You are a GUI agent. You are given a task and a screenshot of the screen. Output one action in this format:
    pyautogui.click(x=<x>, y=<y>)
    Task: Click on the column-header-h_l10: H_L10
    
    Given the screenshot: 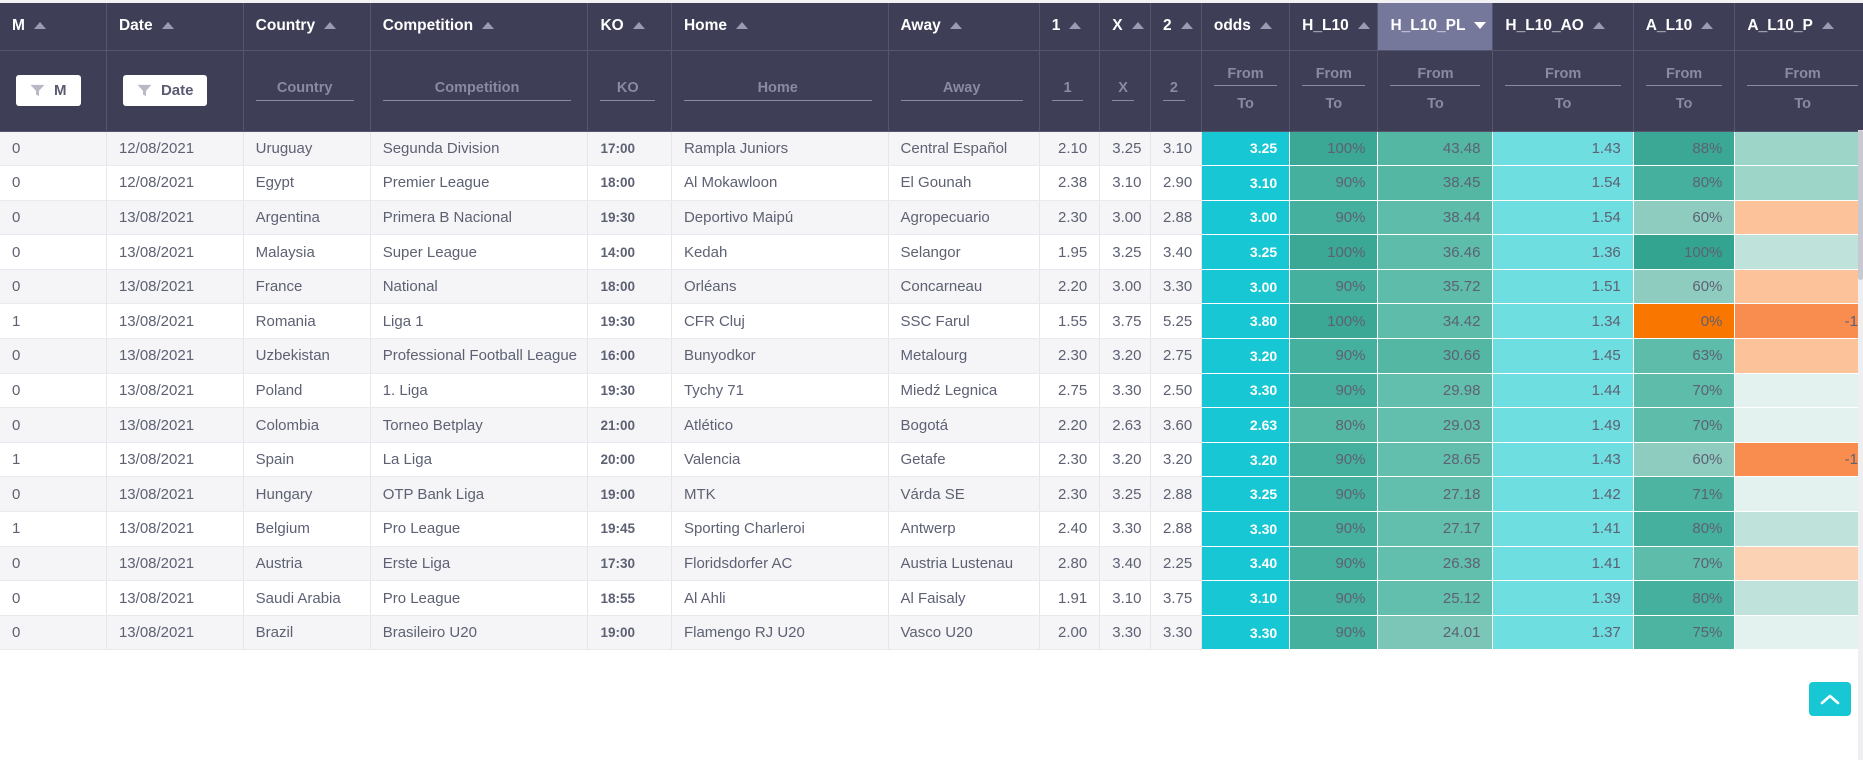 What is the action you would take?
    pyautogui.click(x=1334, y=25)
    